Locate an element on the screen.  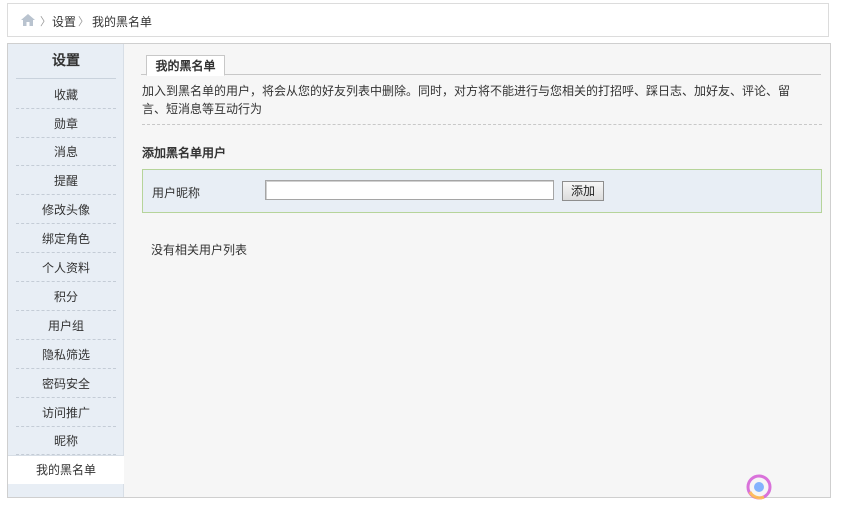
breadcrumb-current: 我的黑名单 is located at coordinates (122, 22).